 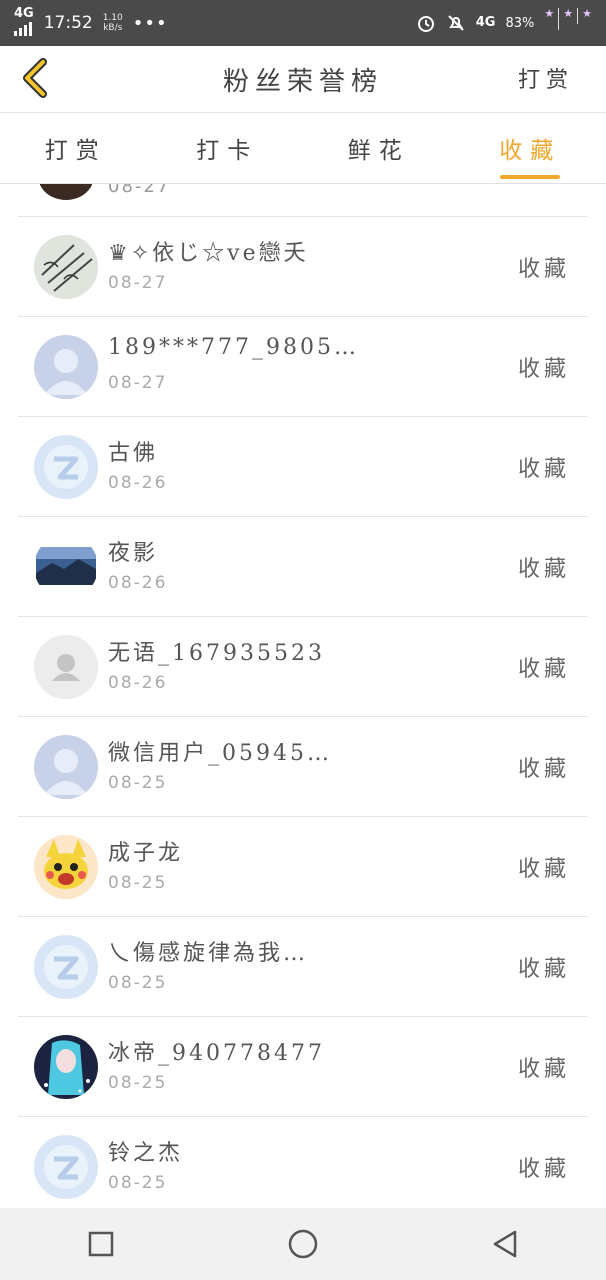 I want to click on list-item: 冰帝_940778477 08-25 收藏, so click(x=303, y=1067).